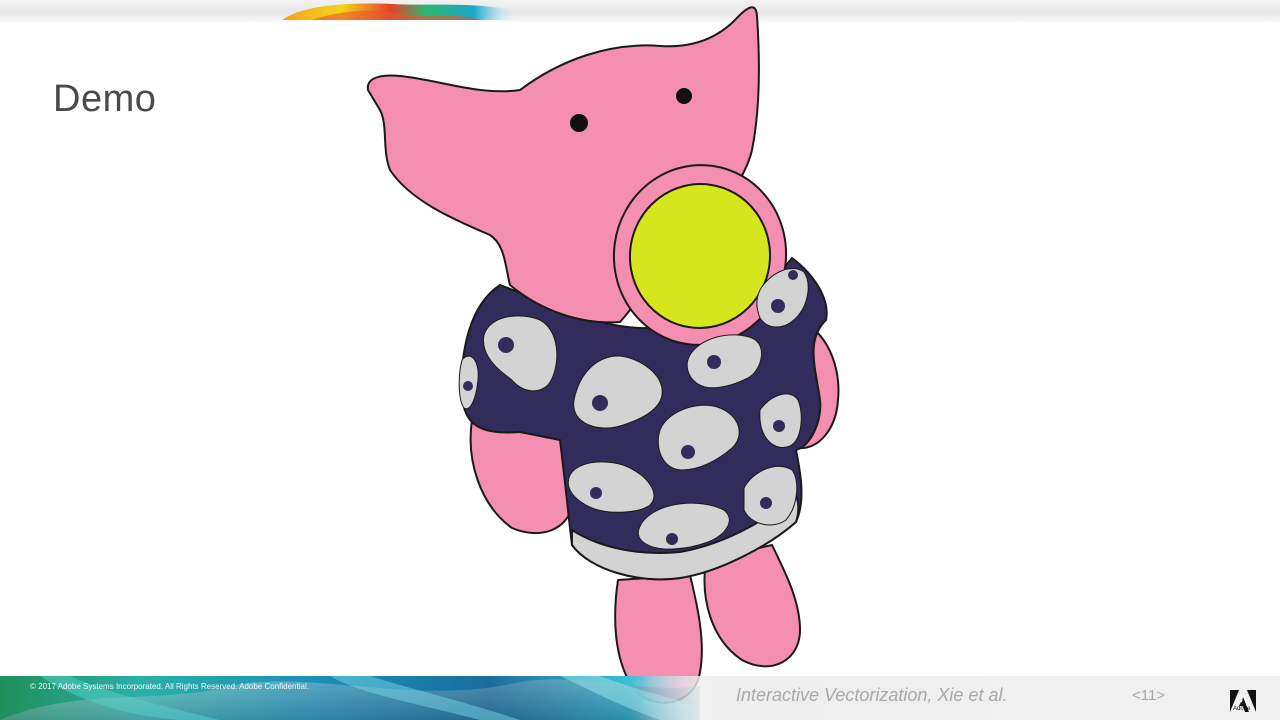 The width and height of the screenshot is (1280, 720). Describe the element at coordinates (1242, 709) in the screenshot. I see `brand-text: Adobe` at that location.